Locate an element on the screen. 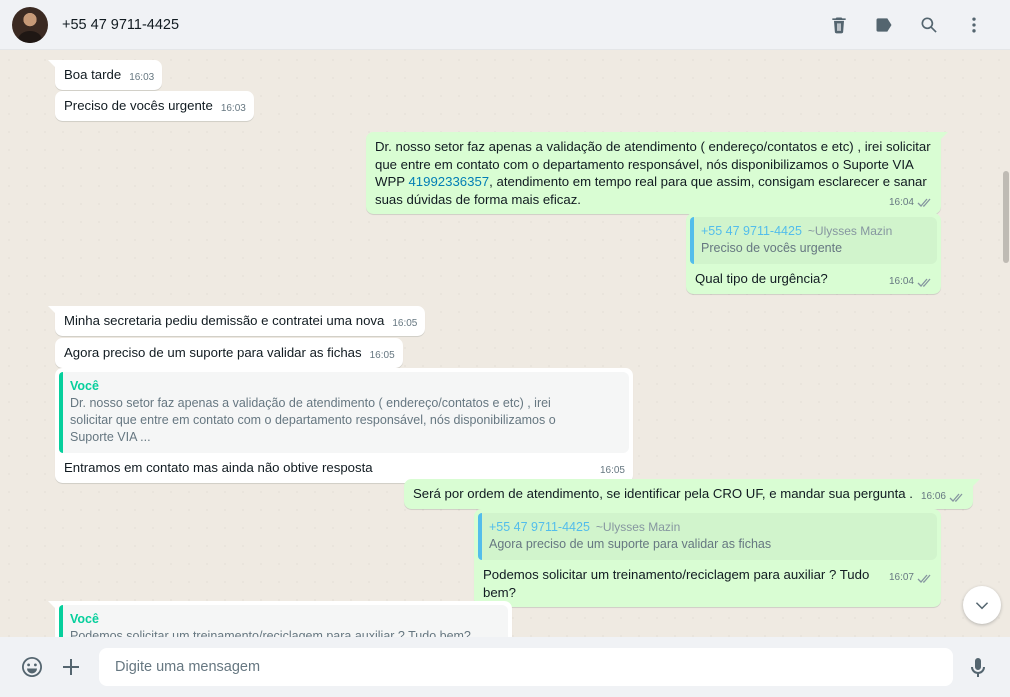 The width and height of the screenshot is (1010, 697). scroll-to-bottom-button is located at coordinates (982, 605).